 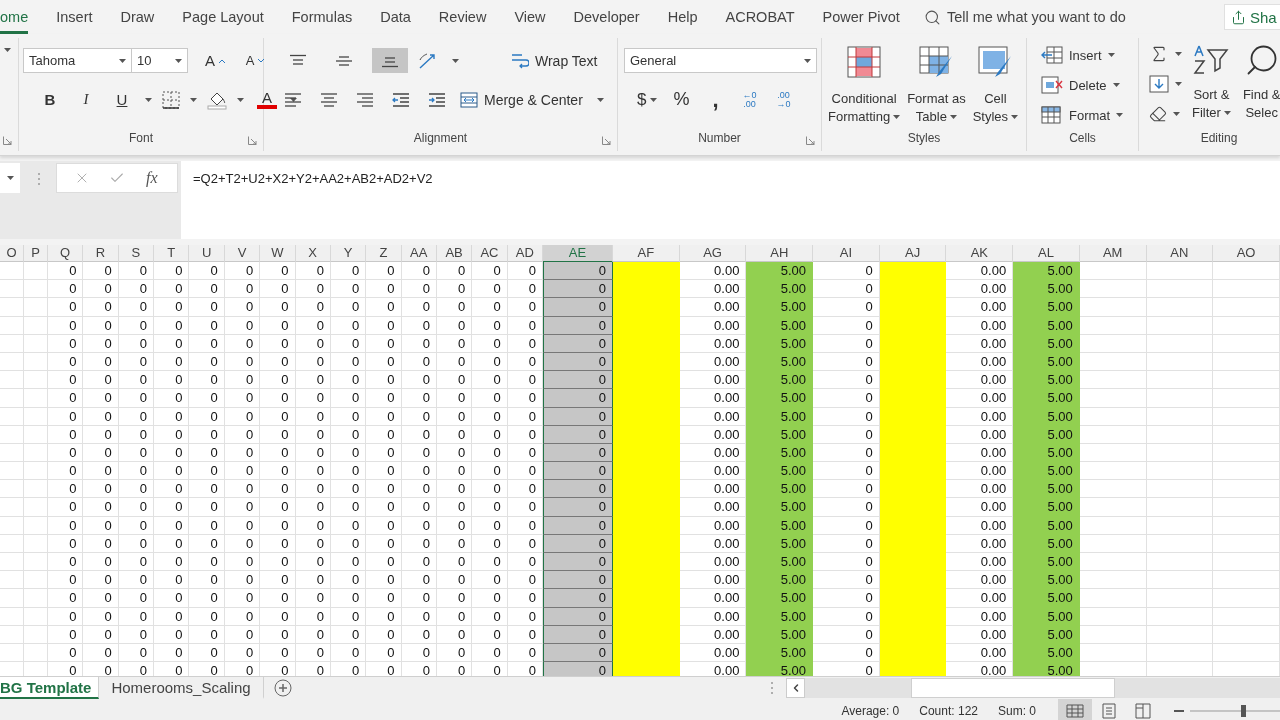 I want to click on ribbon-tab: Help, so click(x=682, y=17).